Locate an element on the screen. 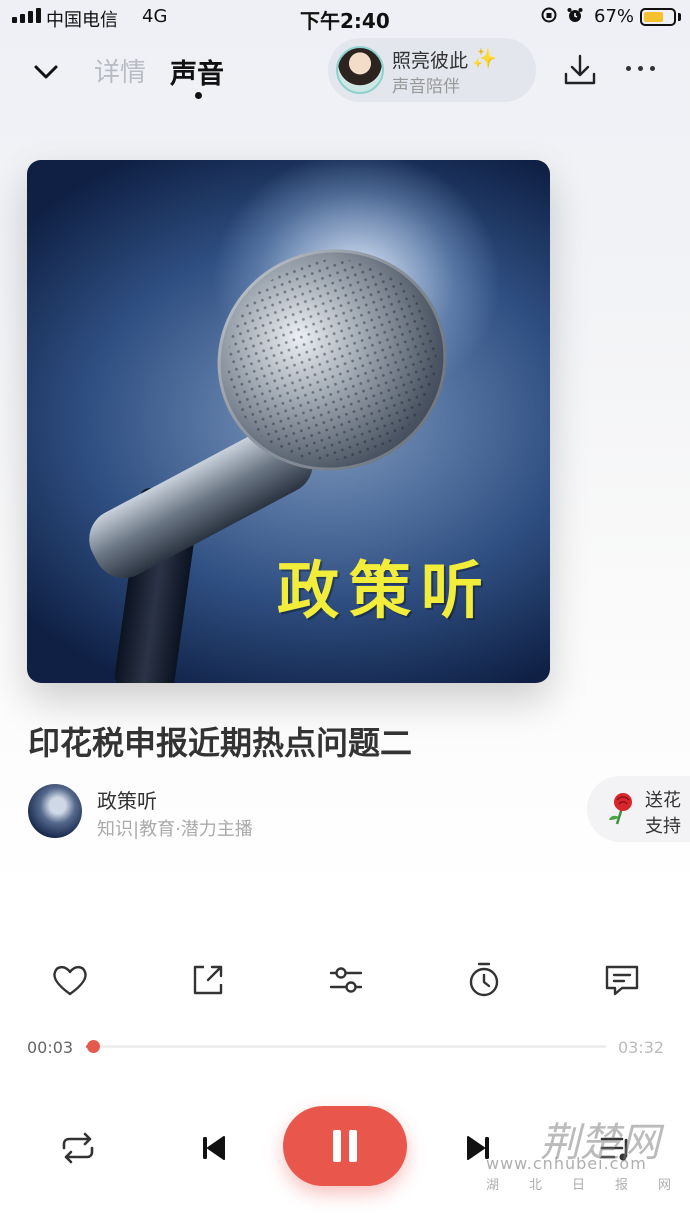 The width and height of the screenshot is (690, 1227). previous-icon is located at coordinates (214, 1148).